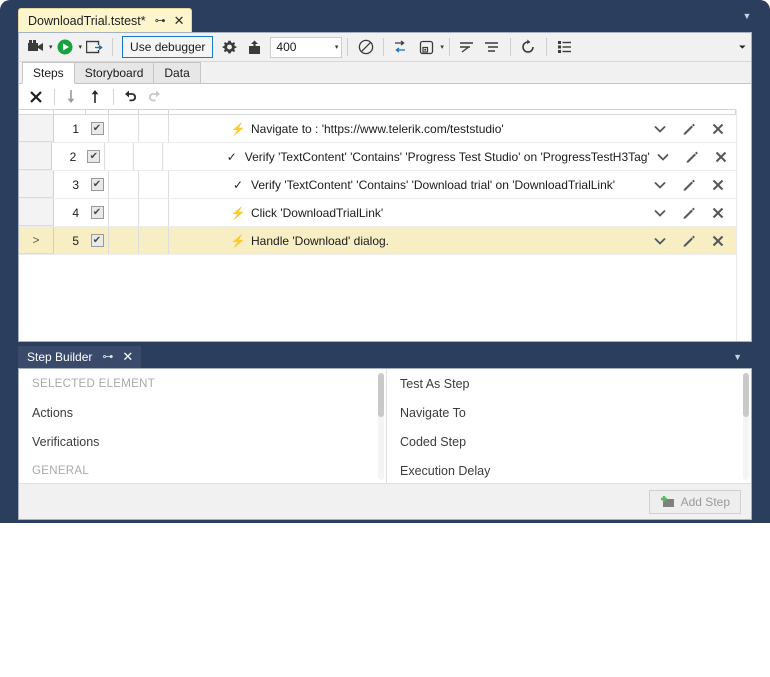 The height and width of the screenshot is (677, 770). I want to click on database-icon, so click(427, 47).